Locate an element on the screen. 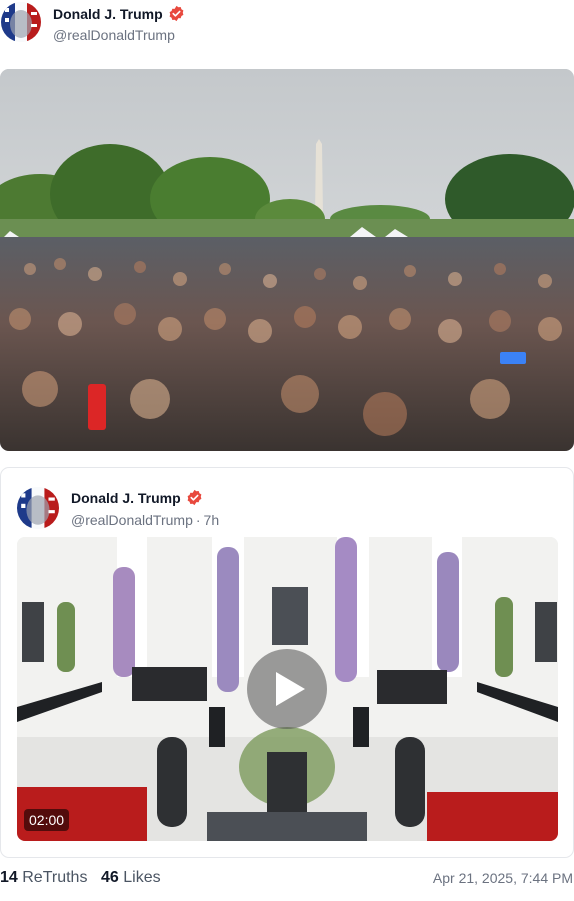  author-name: Donald J. Trump is located at coordinates (108, 14).